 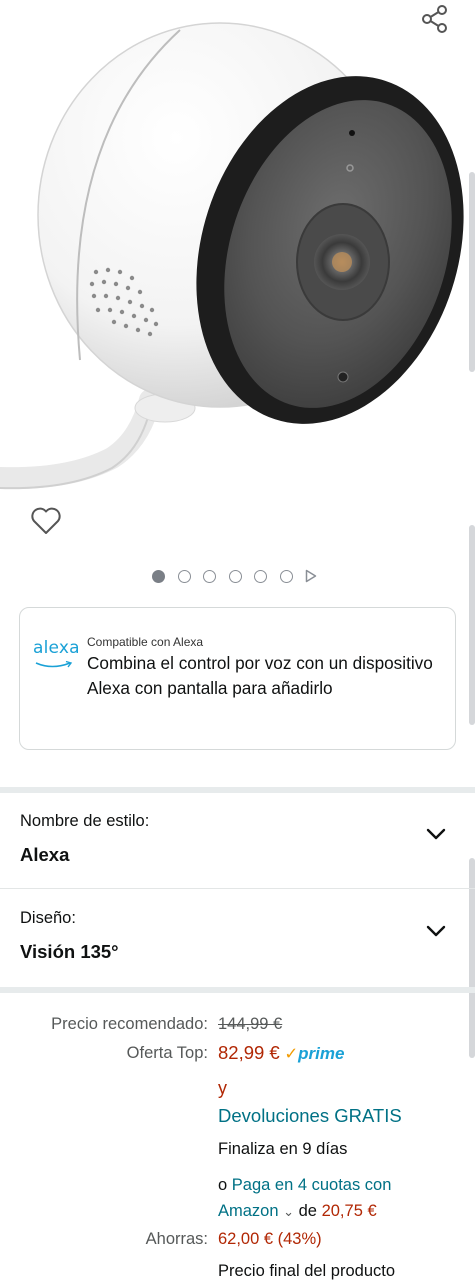 What do you see at coordinates (56, 648) in the screenshot?
I see `alexa-logo: alexa` at bounding box center [56, 648].